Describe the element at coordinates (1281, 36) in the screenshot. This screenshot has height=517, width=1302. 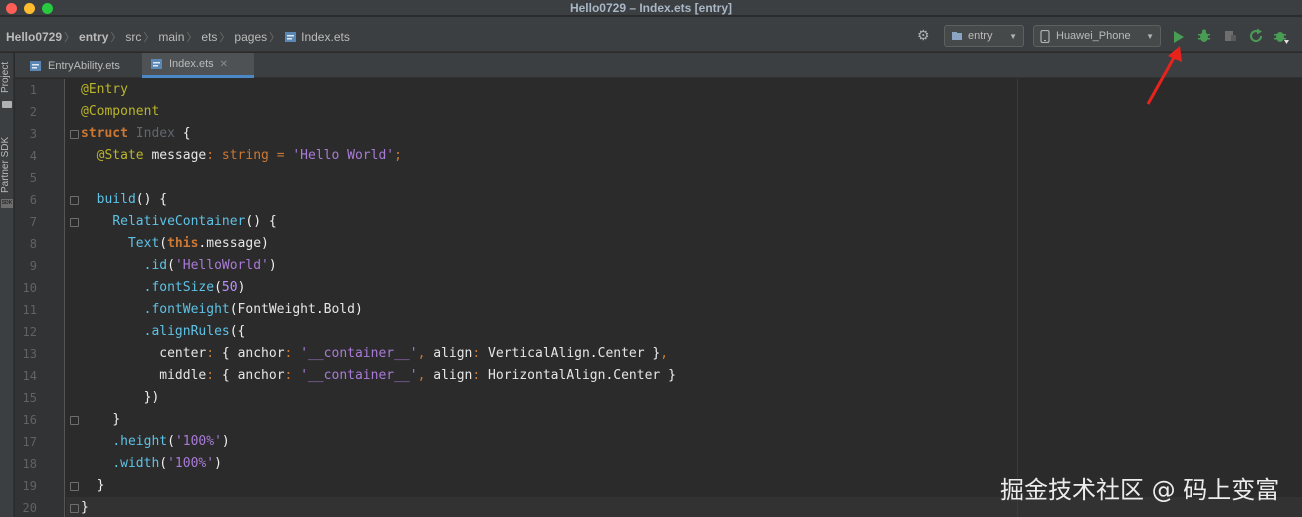
I see `attach-debugger-icon` at that location.